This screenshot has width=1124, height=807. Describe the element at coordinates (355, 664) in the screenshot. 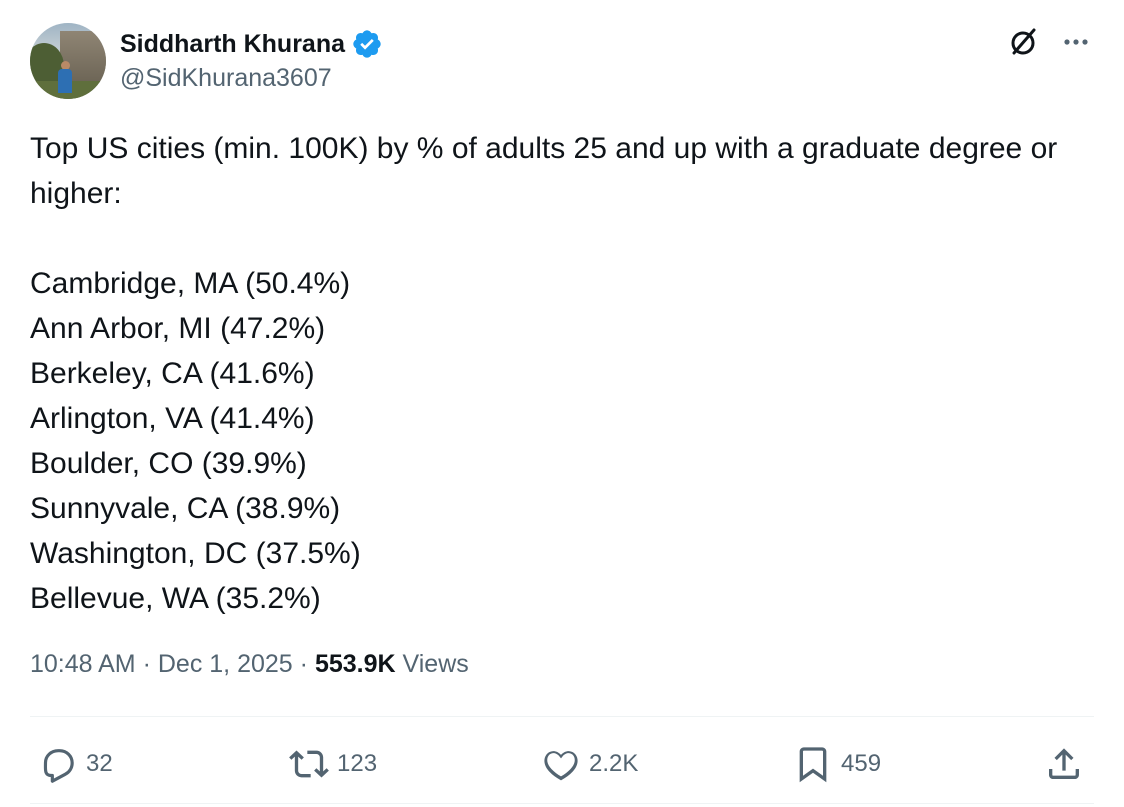

I see `views-count: 553.9K` at that location.